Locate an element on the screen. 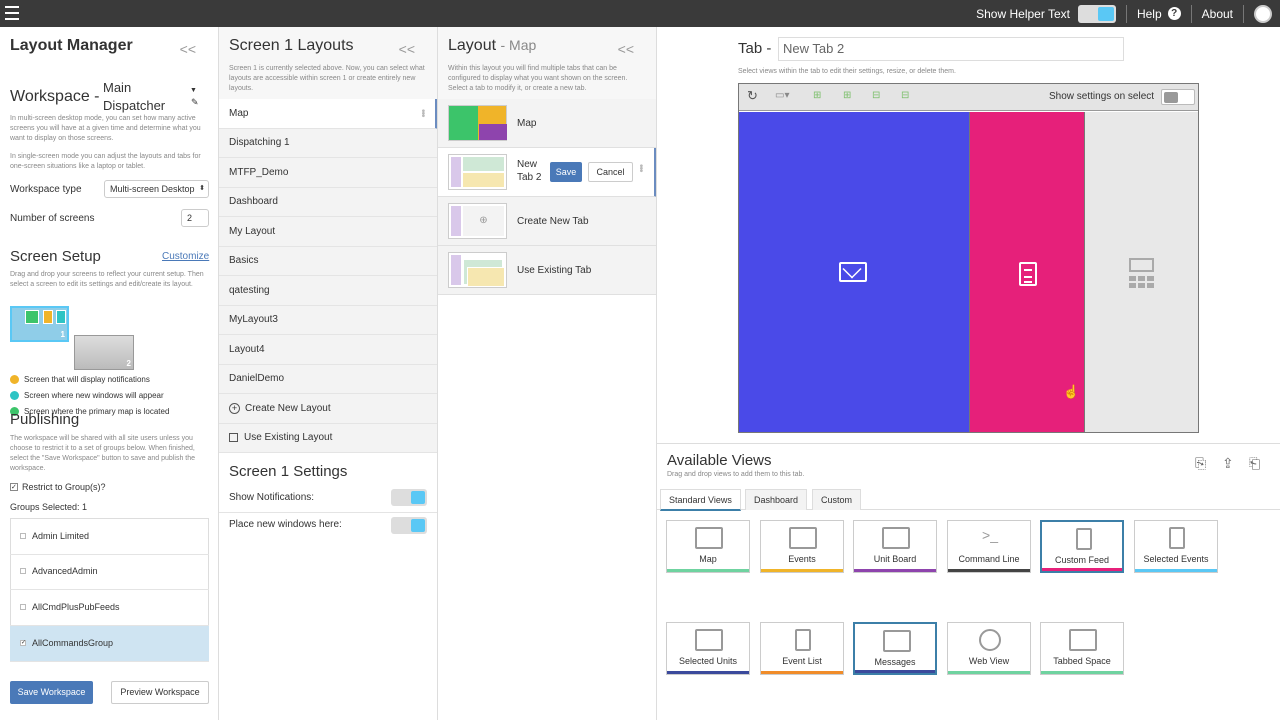 The width and height of the screenshot is (1280, 720). cancel-tab-button: Cancel is located at coordinates (610, 172).